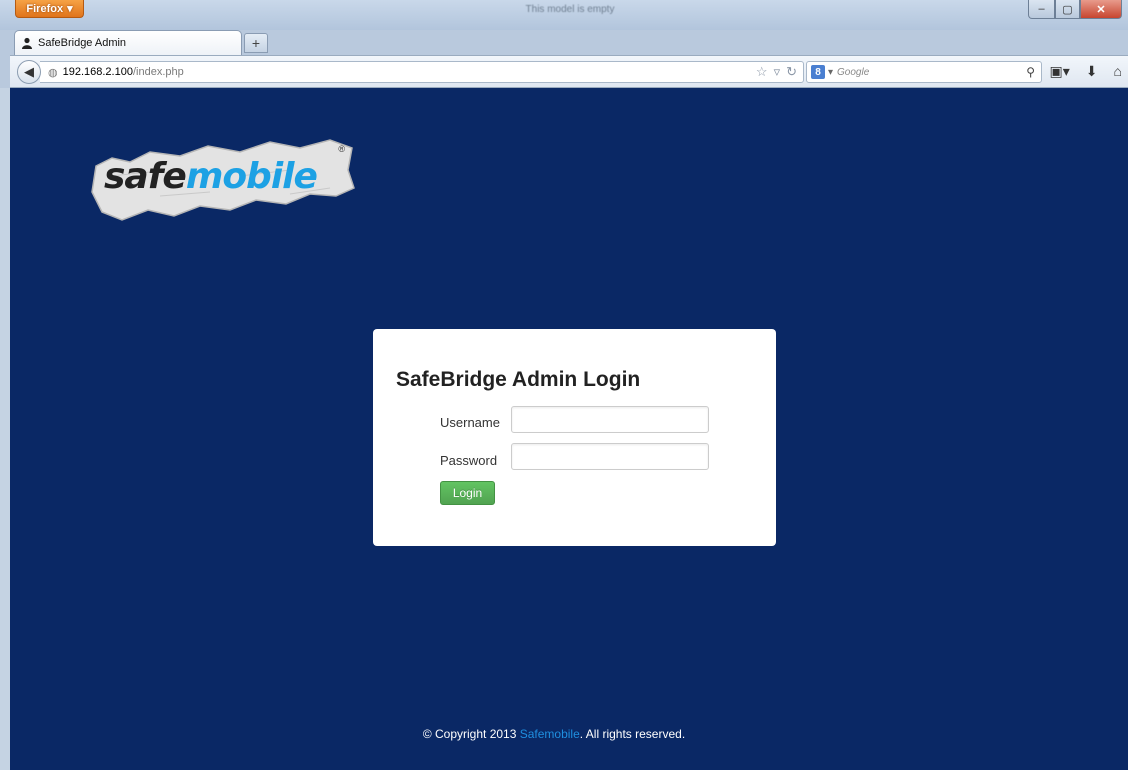  I want to click on bookmark-star-icon: ☆, so click(762, 72).